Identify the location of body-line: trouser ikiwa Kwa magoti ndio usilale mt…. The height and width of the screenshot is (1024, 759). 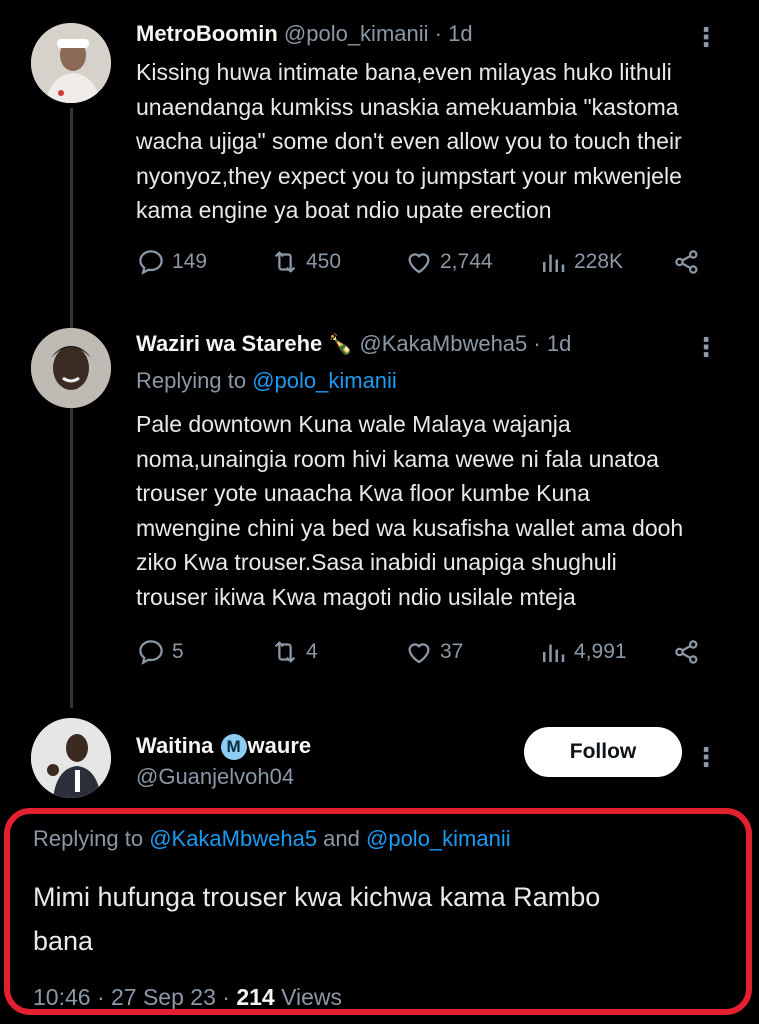
(356, 596).